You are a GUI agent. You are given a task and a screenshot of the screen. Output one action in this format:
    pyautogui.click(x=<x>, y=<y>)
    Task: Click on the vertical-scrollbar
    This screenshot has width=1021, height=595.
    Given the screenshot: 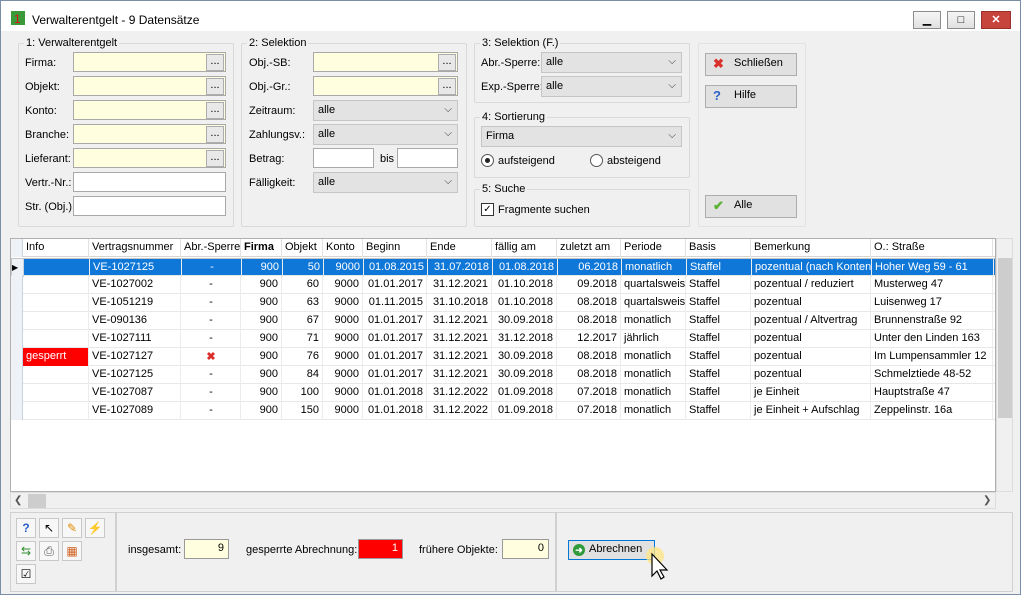 What is the action you would take?
    pyautogui.click(x=1004, y=365)
    